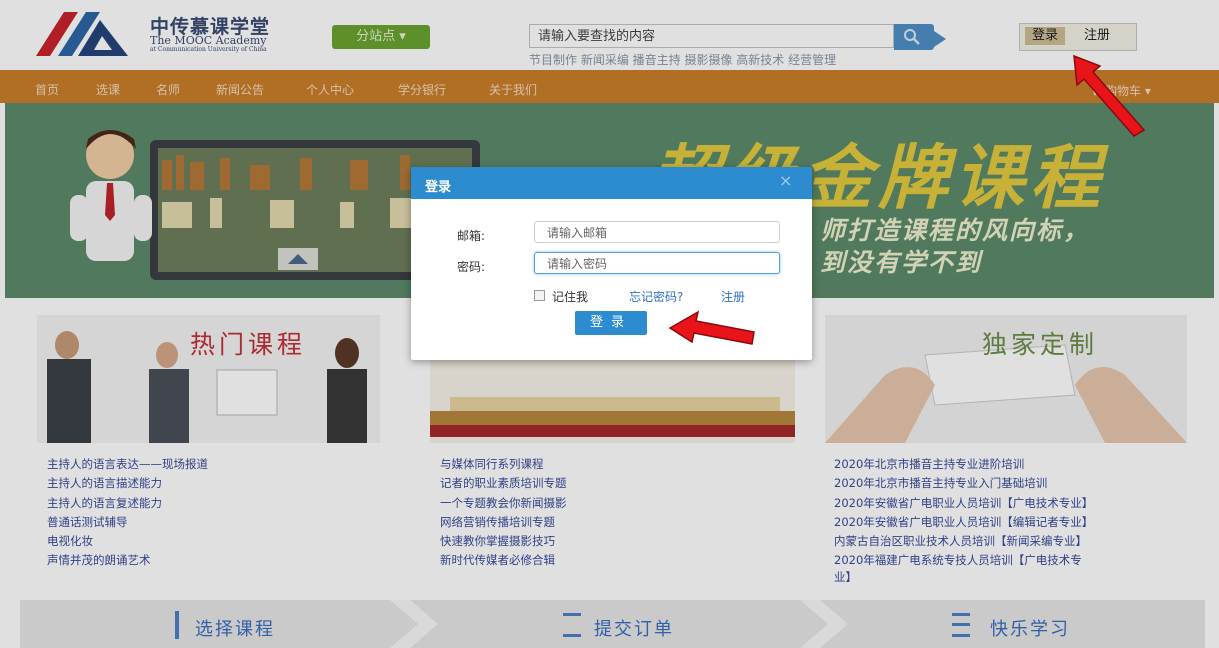 The image size is (1219, 648). Describe the element at coordinates (657, 263) in the screenshot. I see `password-field: 请输入密码` at that location.